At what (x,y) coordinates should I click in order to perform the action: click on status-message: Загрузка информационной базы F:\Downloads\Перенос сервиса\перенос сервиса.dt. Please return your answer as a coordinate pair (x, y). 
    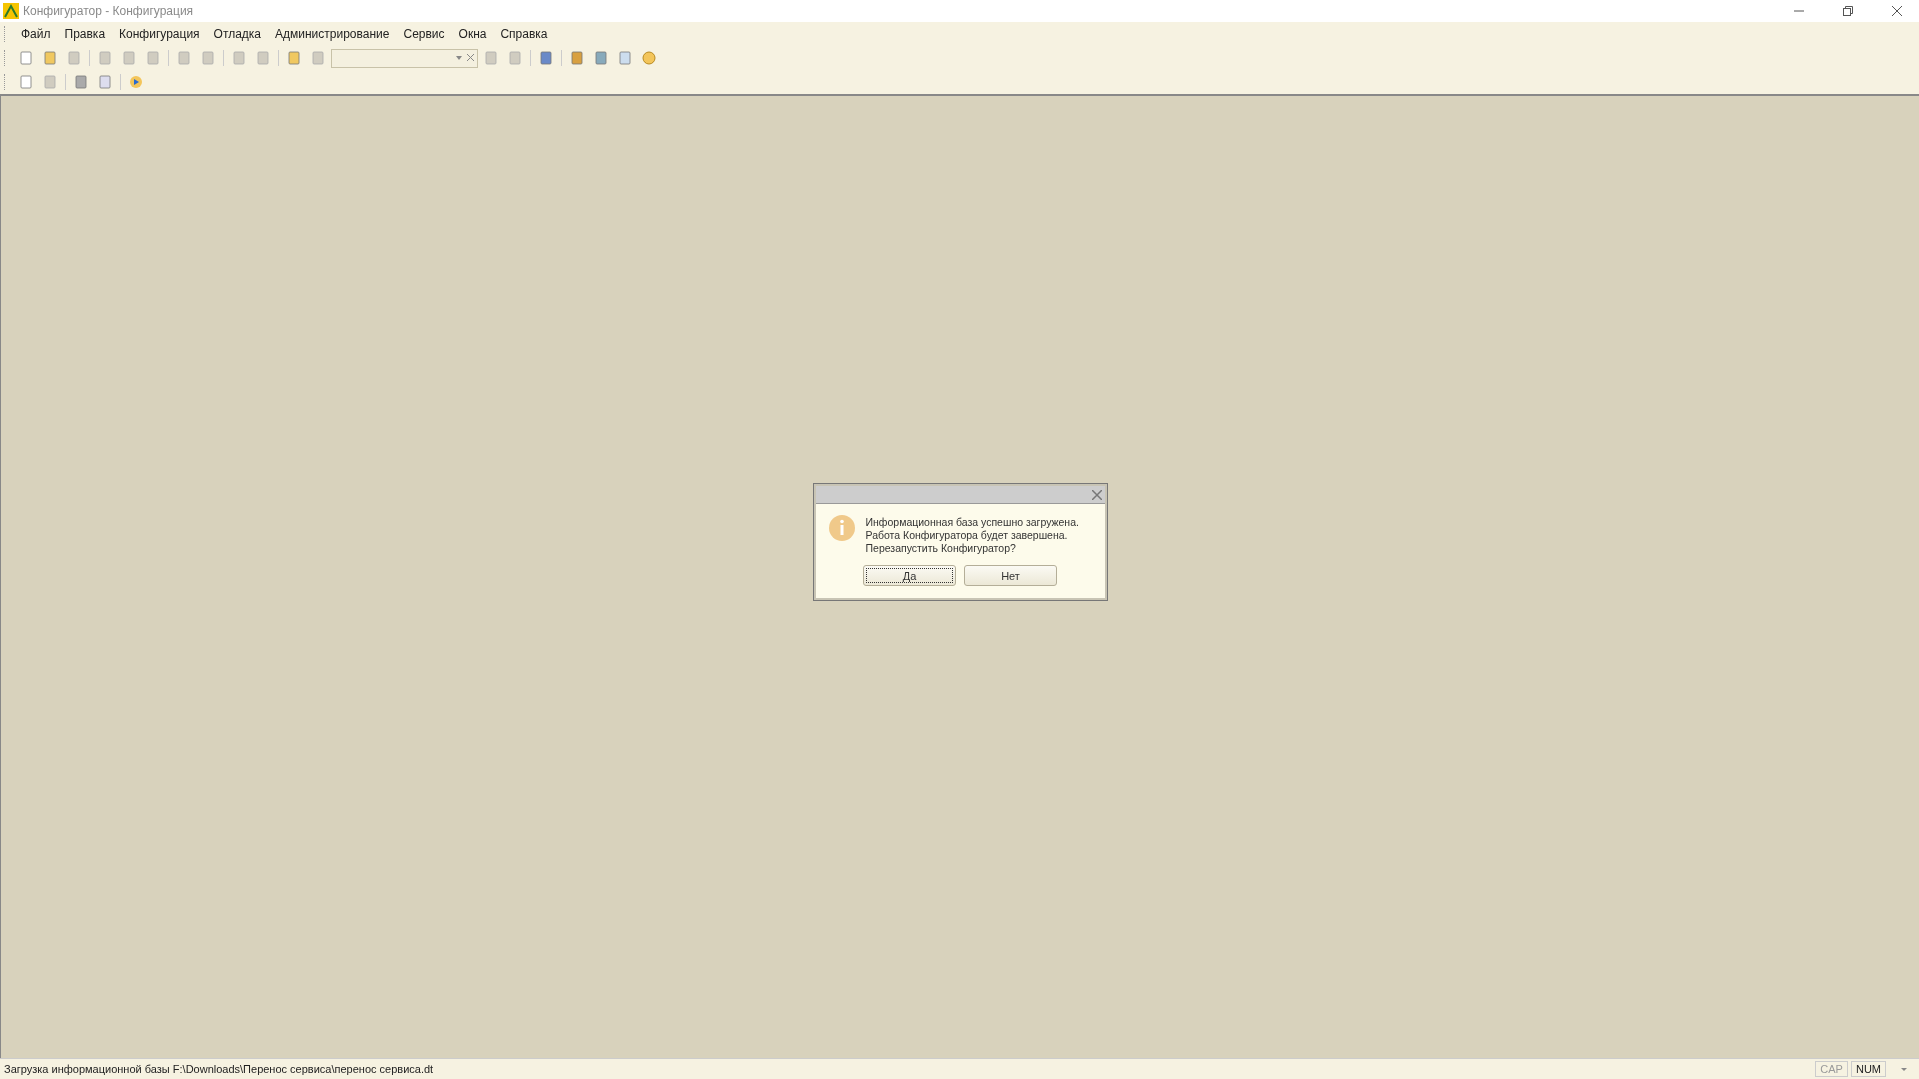
    Looking at the image, I should click on (219, 1069).